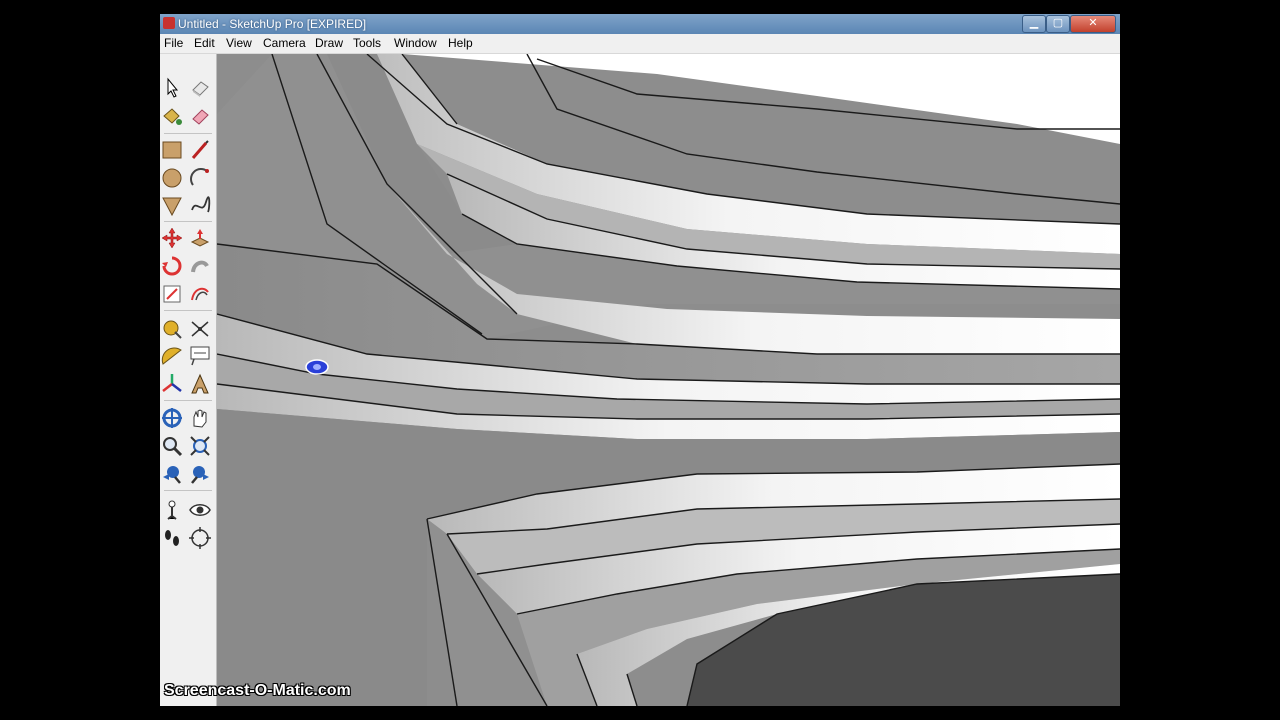 Image resolution: width=1280 pixels, height=720 pixels. I want to click on polygon-icon, so click(172, 206).